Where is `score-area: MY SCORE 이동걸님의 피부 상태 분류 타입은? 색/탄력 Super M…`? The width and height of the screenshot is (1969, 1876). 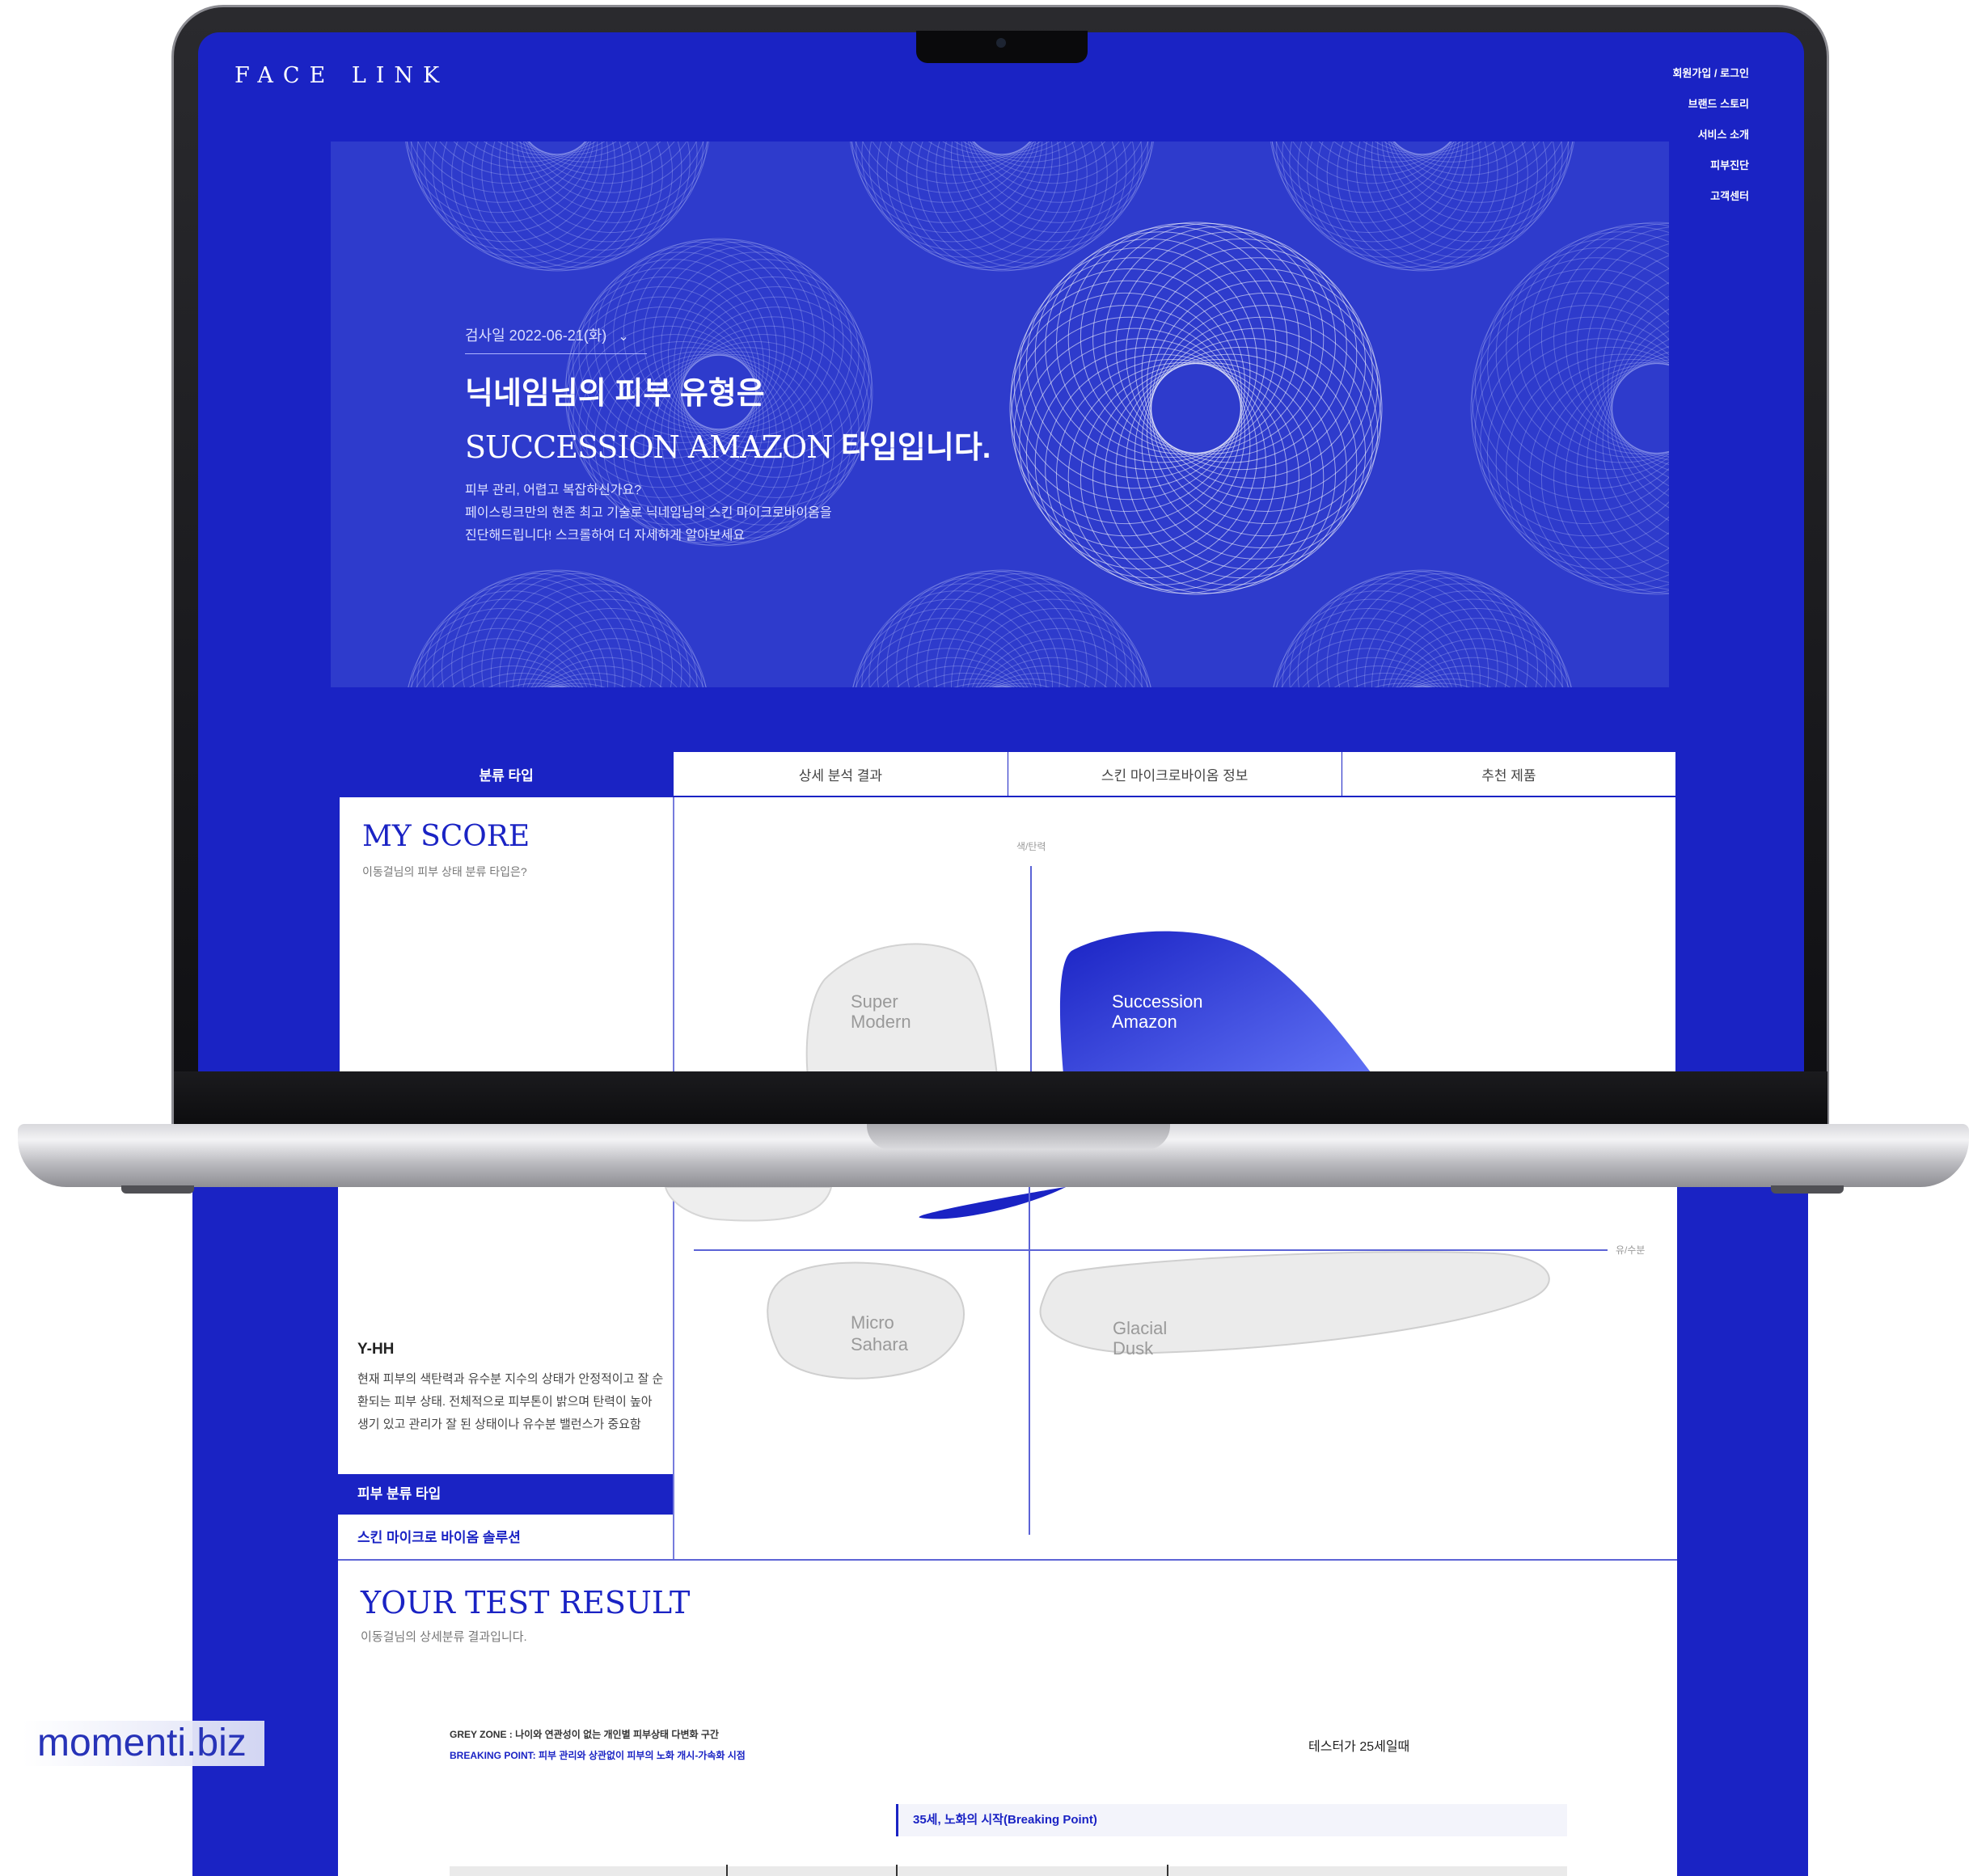
score-area: MY SCORE 이동걸님의 피부 상태 분류 타입은? 색/탄력 Super M… is located at coordinates (1008, 934).